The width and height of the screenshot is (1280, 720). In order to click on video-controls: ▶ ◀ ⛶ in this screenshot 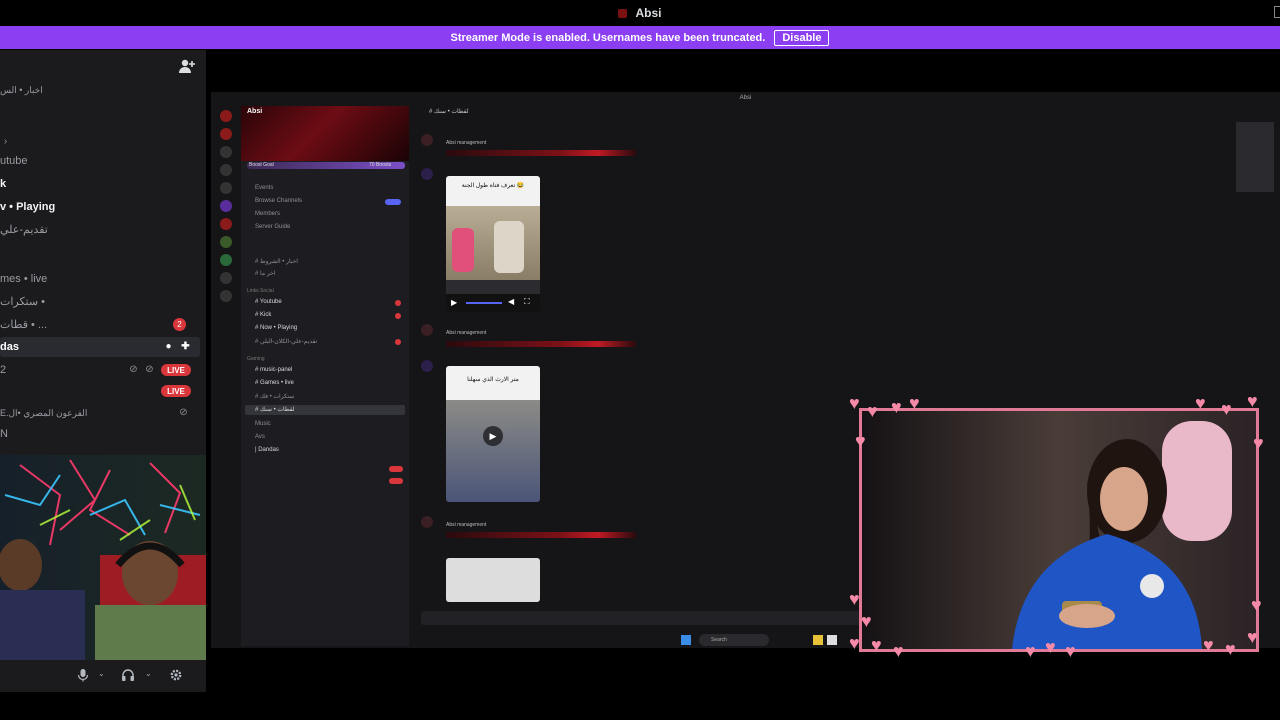, I will do `click(493, 303)`.